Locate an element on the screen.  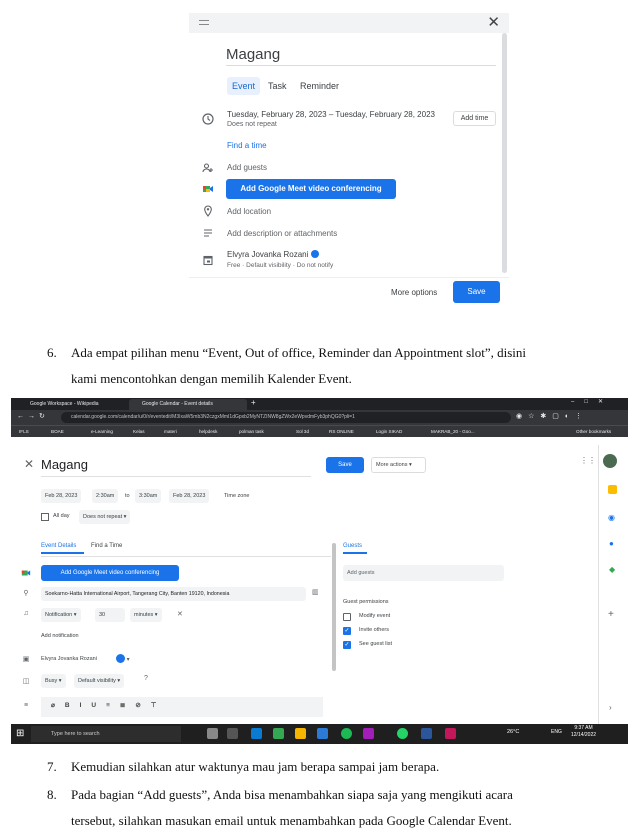
add-addon-icon: + is located at coordinates (611, 614).